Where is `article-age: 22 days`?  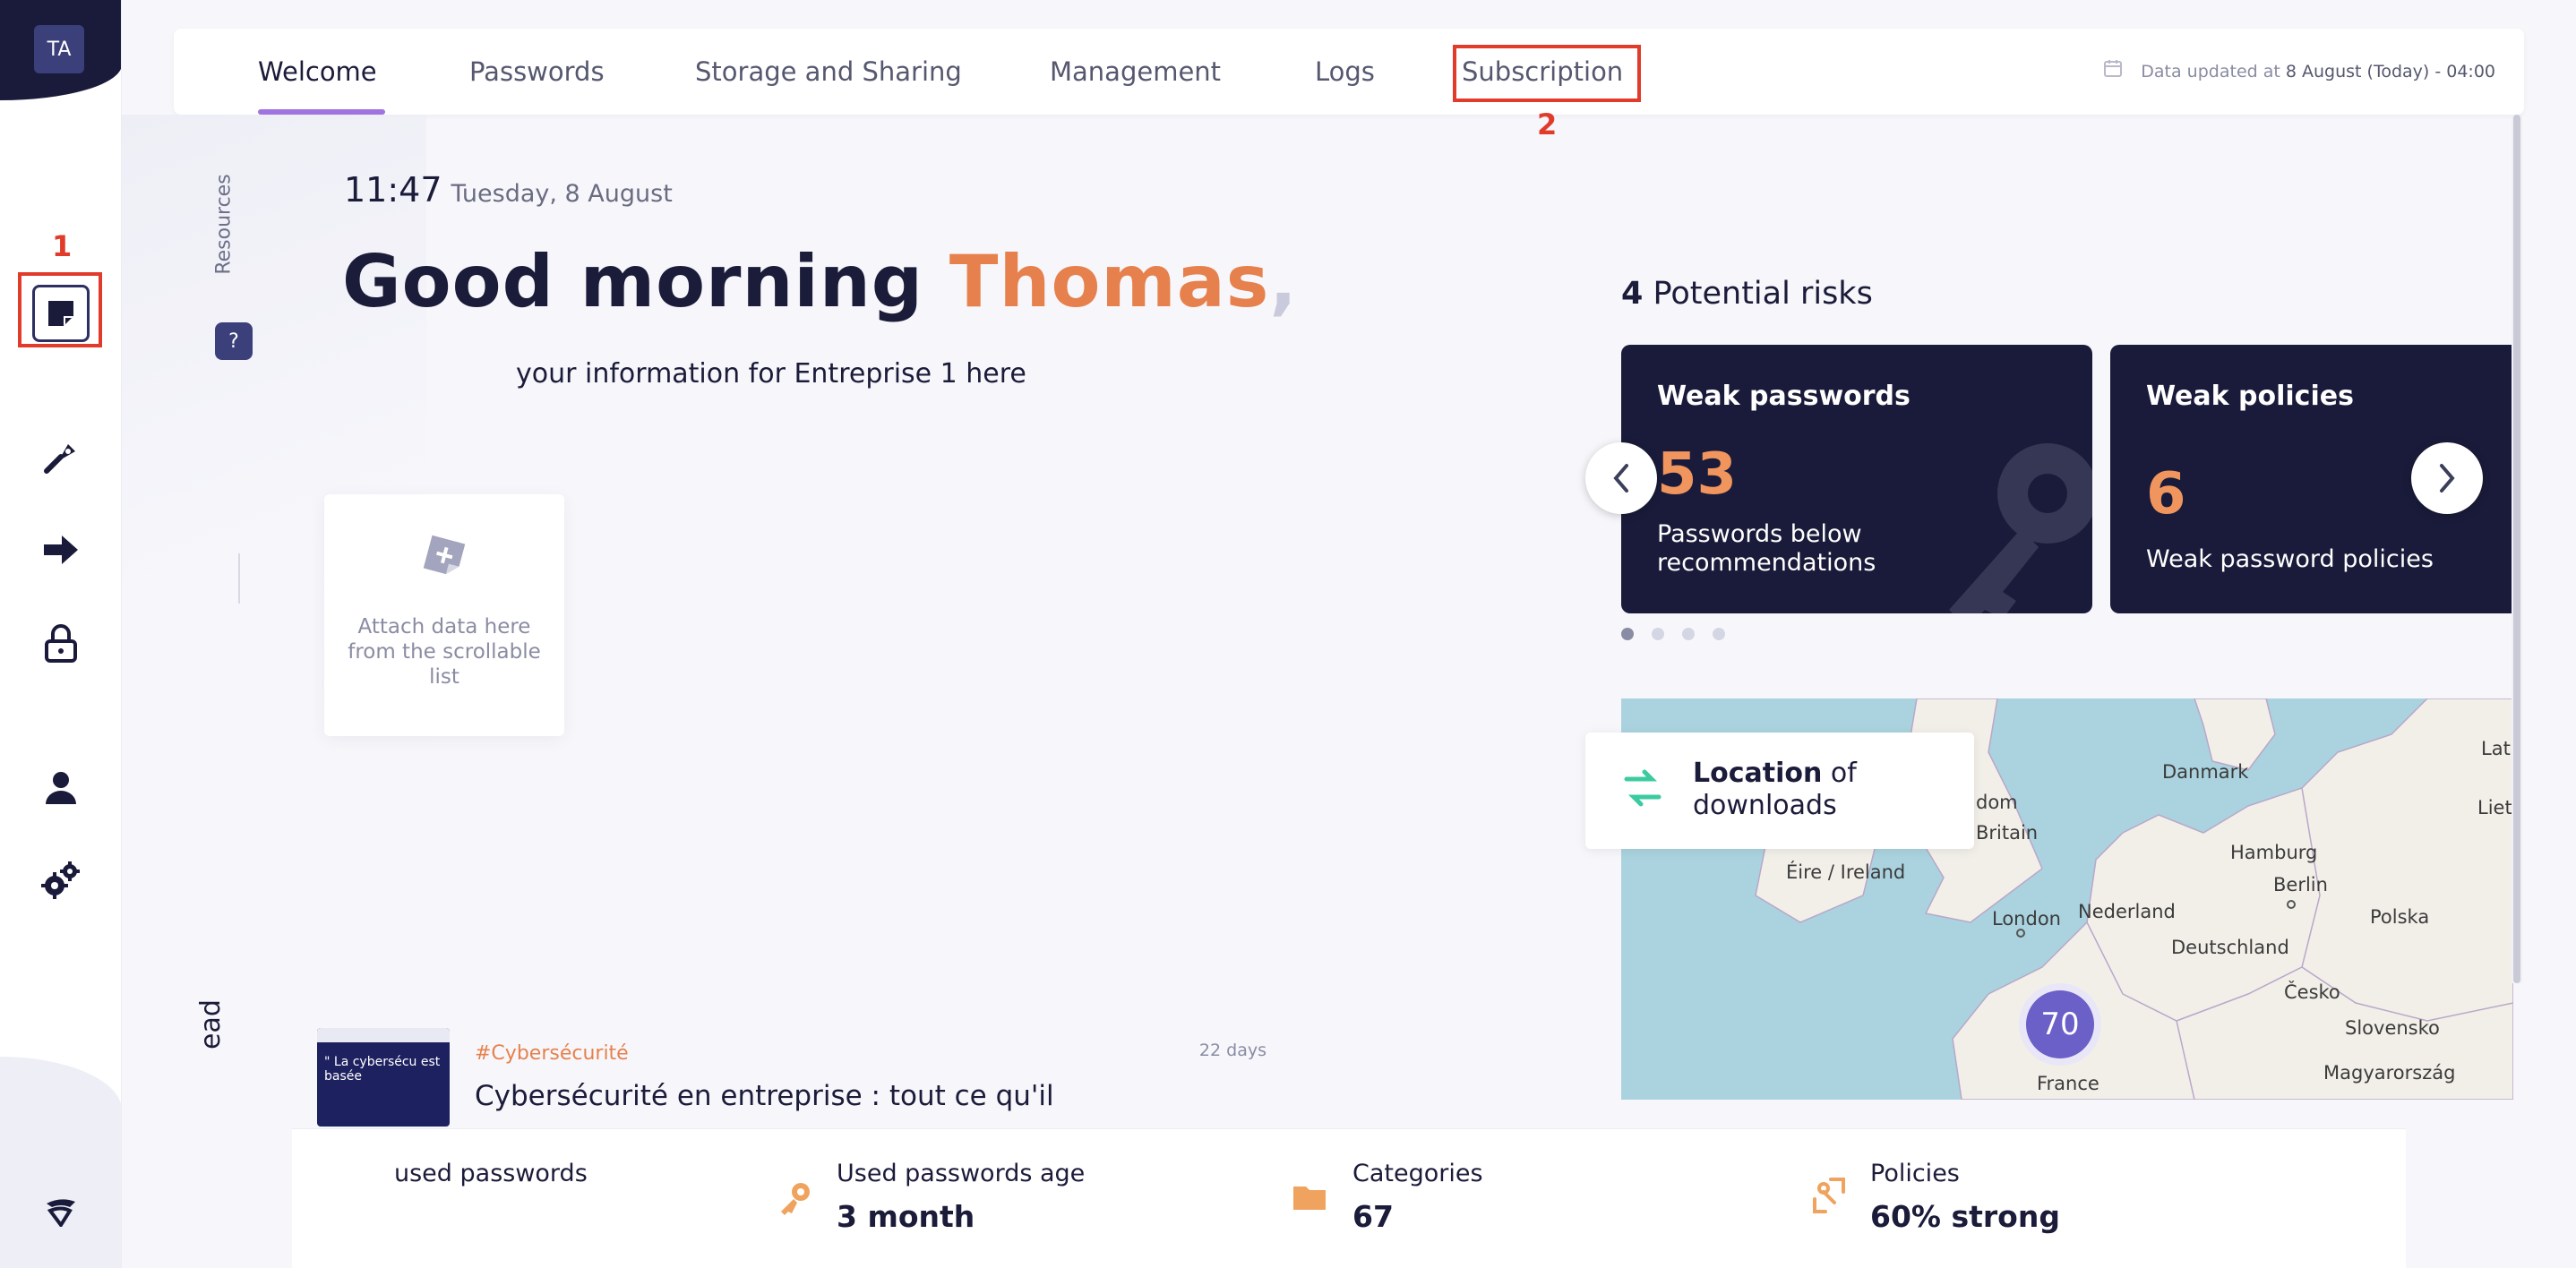 article-age: 22 days is located at coordinates (1232, 1050).